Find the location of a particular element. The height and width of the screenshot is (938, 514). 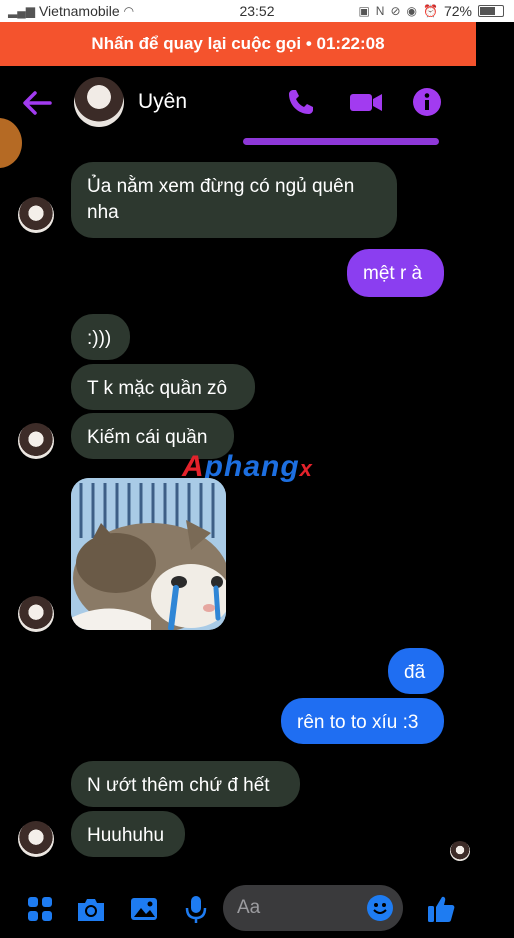

typing-indicator-bar is located at coordinates (341, 141).